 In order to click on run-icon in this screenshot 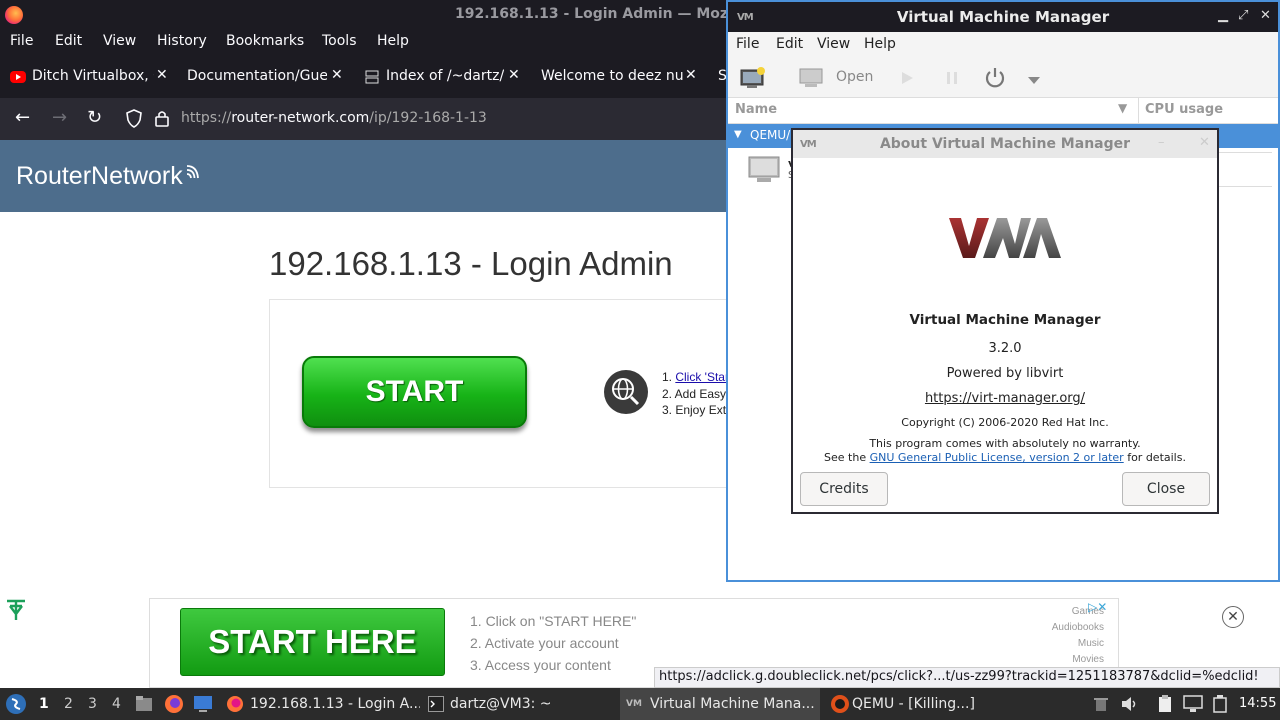, I will do `click(907, 80)`.